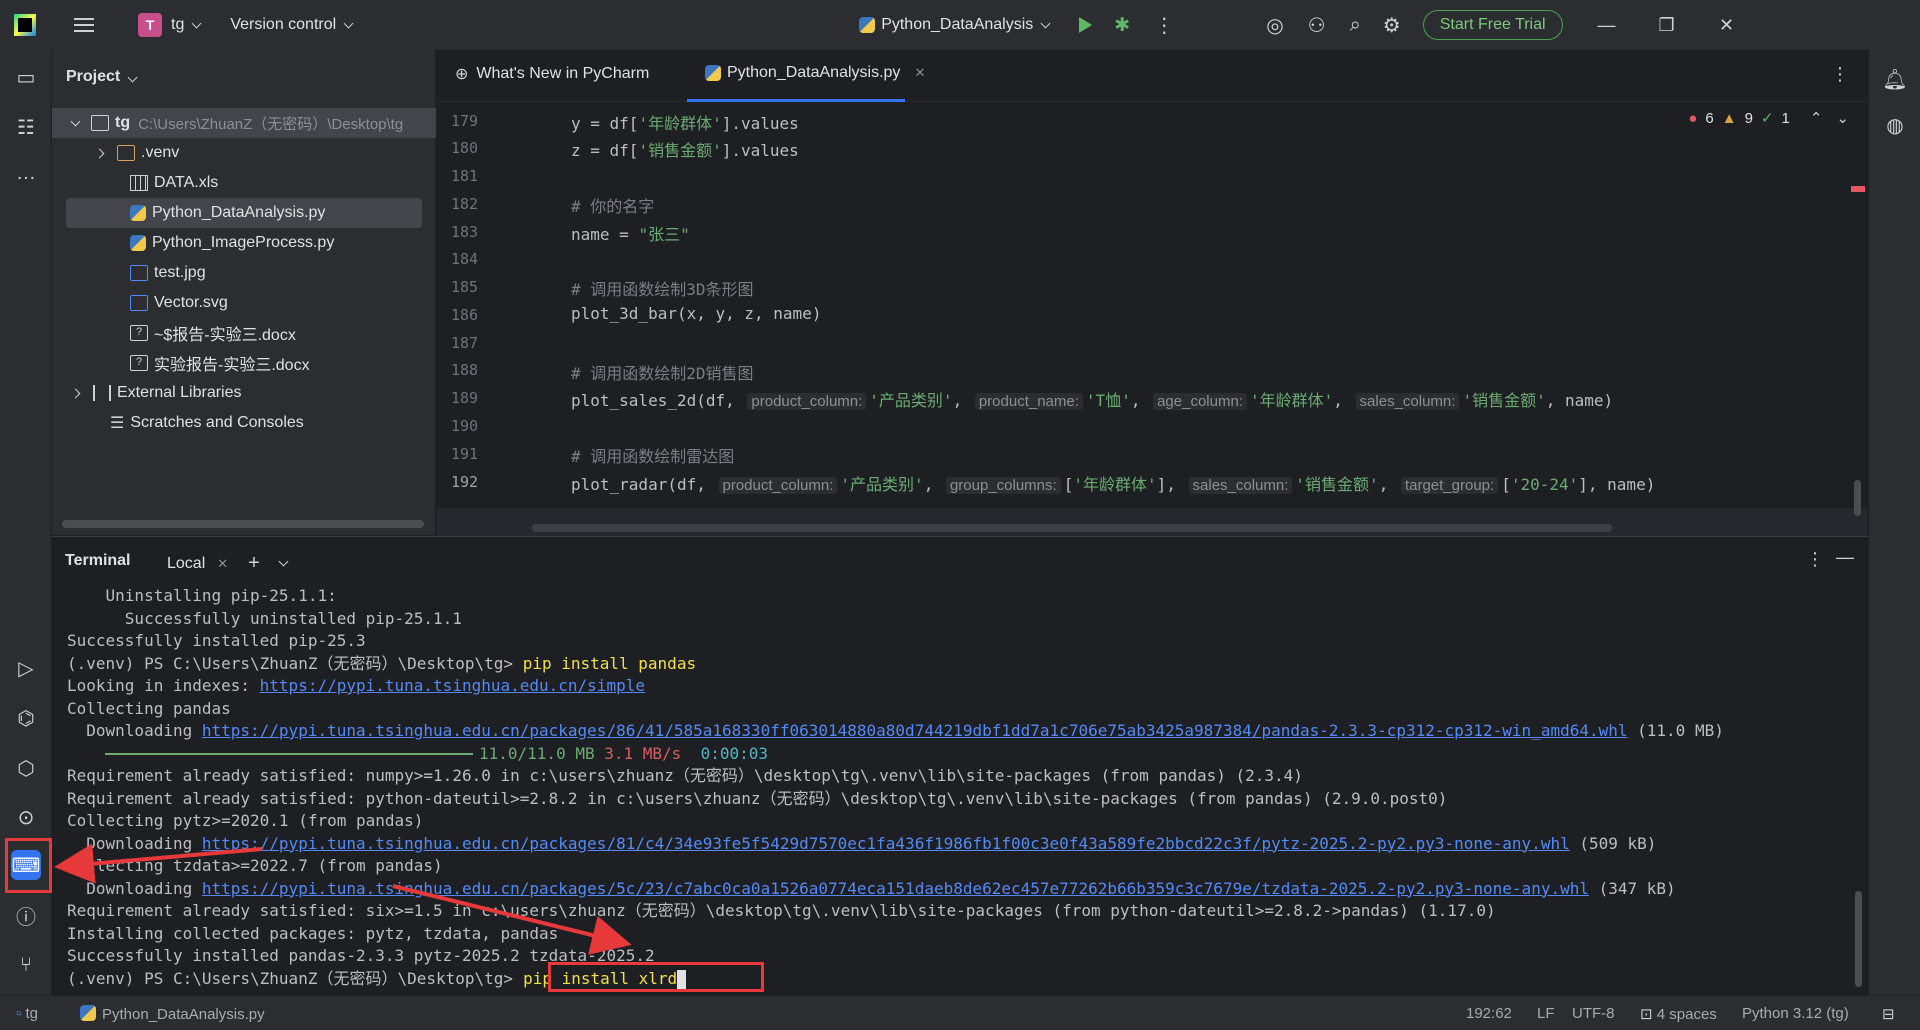 This screenshot has height=1030, width=1920. What do you see at coordinates (343, 899) in the screenshot?
I see `annotation-arrows` at bounding box center [343, 899].